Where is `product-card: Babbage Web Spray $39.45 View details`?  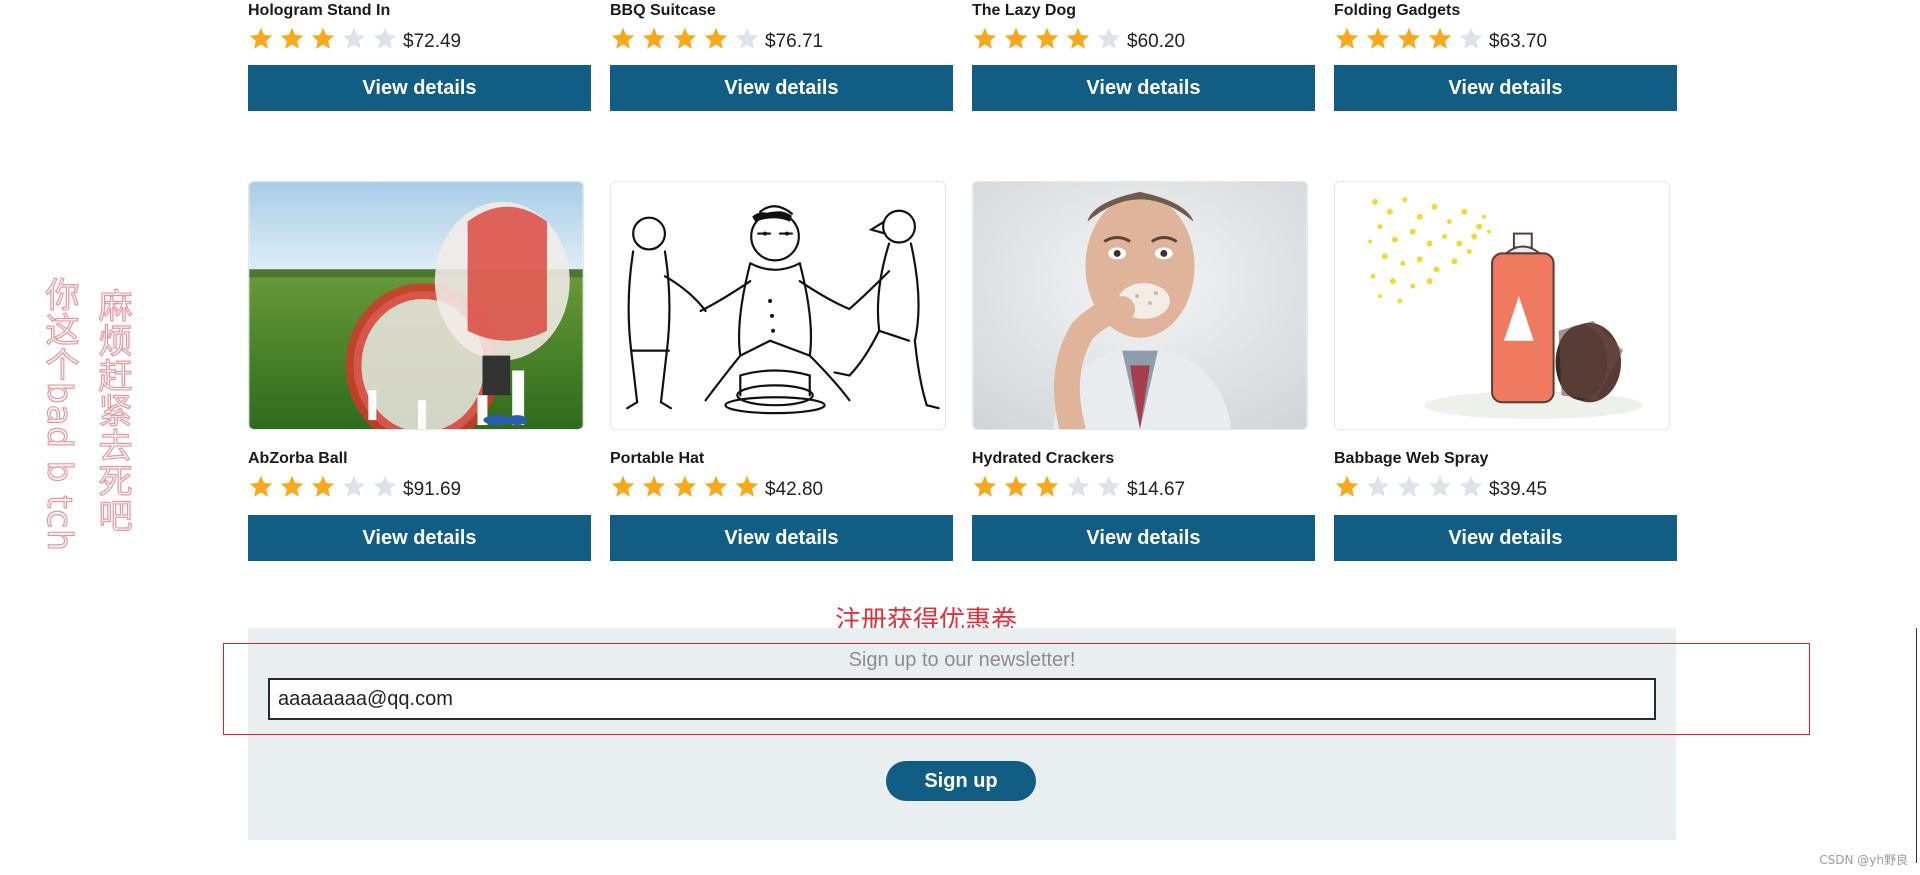
product-card: Babbage Web Spray $39.45 View details is located at coordinates (1505, 371).